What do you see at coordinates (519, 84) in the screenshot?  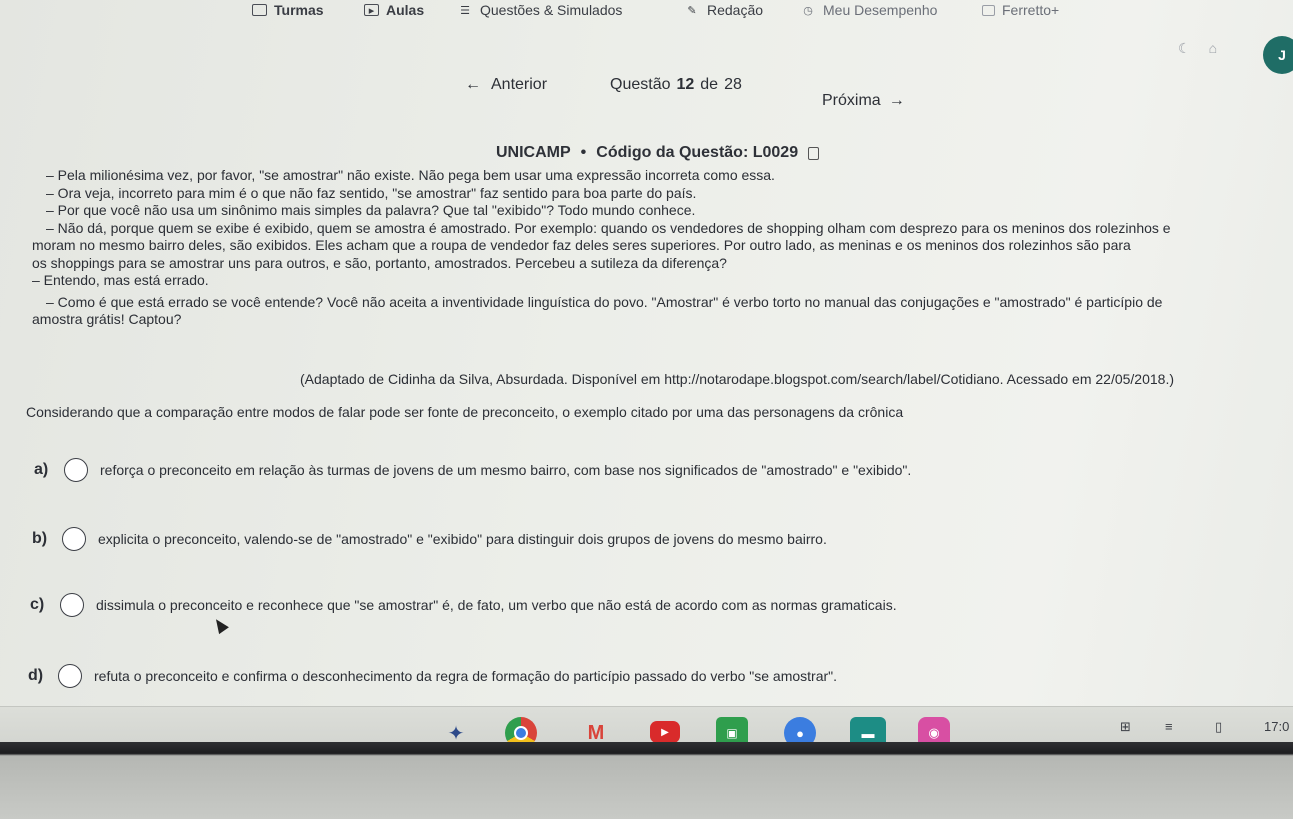 I see `previous-label: Anterior` at bounding box center [519, 84].